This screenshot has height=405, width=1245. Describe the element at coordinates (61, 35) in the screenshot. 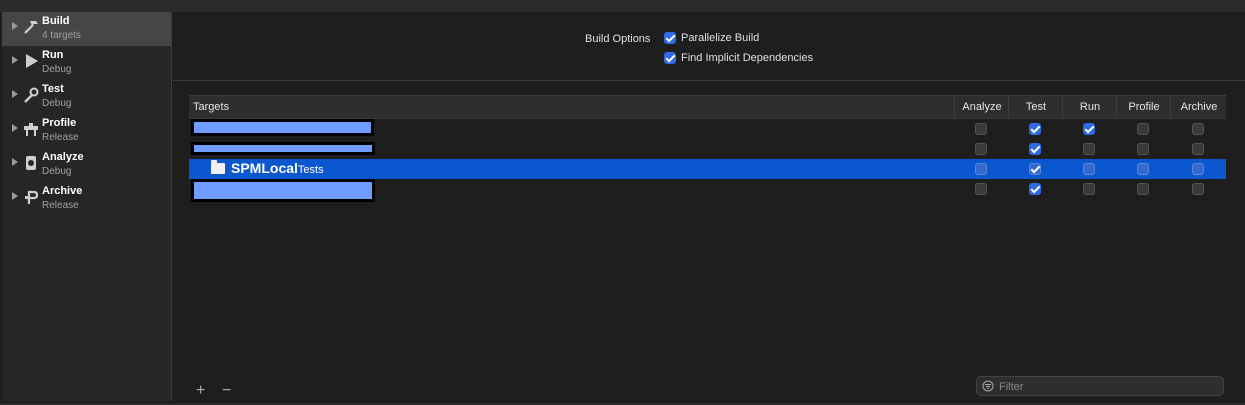

I see `sidebar-item-subtitle: 4 targets` at that location.